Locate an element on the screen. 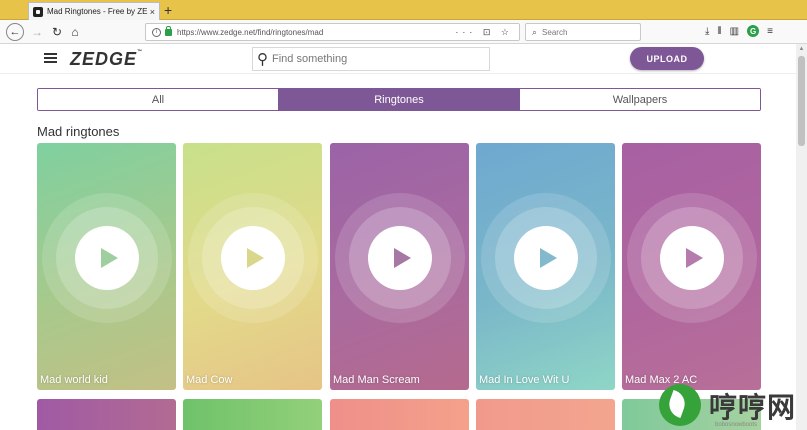 The image size is (807, 430). ringtone-name: Mad world kid is located at coordinates (74, 380).